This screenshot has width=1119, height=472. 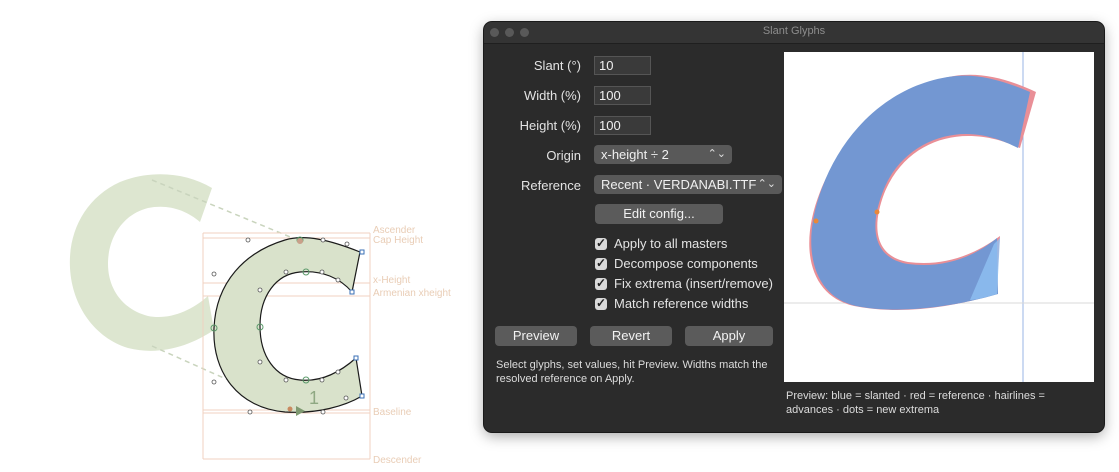 I want to click on width-input: 100, so click(x=622, y=95).